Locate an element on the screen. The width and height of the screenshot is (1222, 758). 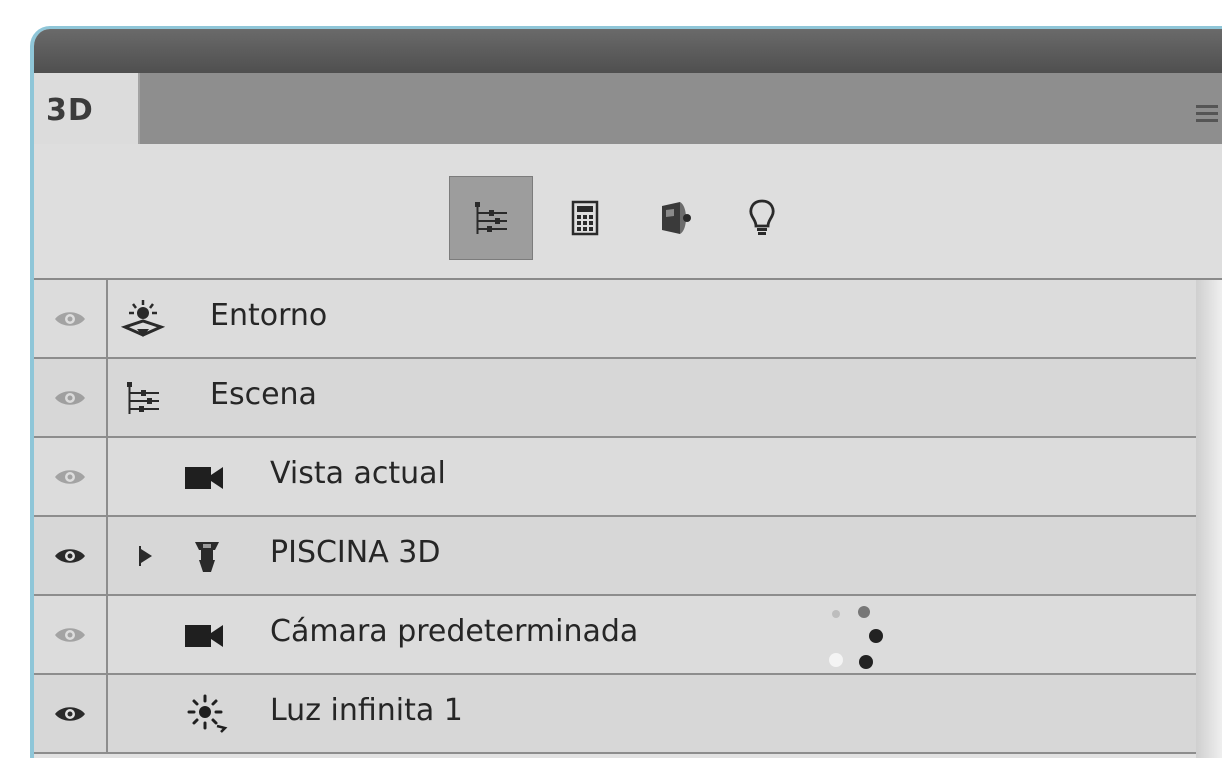
layer-row-camara-predeterminada: Cámara predeterminada is located at coordinates (615, 635).